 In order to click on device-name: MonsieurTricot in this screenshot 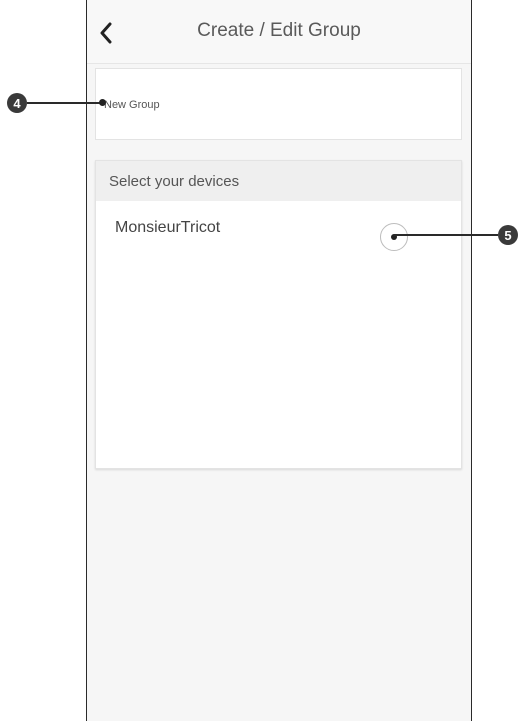, I will do `click(168, 227)`.